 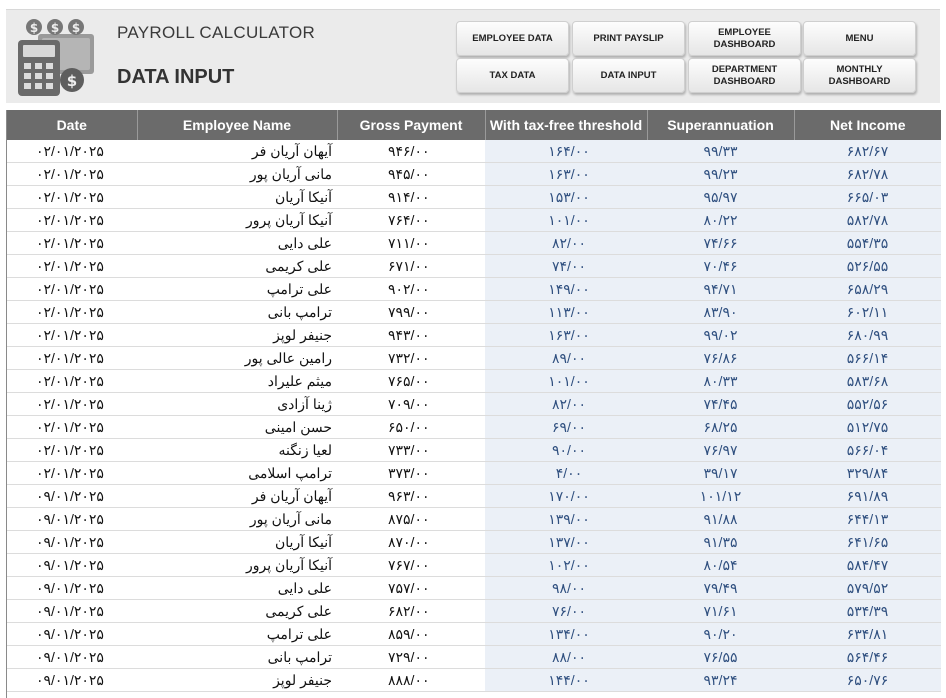 I want to click on net-income-cell: ۵۸۳/۶۸, so click(x=867, y=381).